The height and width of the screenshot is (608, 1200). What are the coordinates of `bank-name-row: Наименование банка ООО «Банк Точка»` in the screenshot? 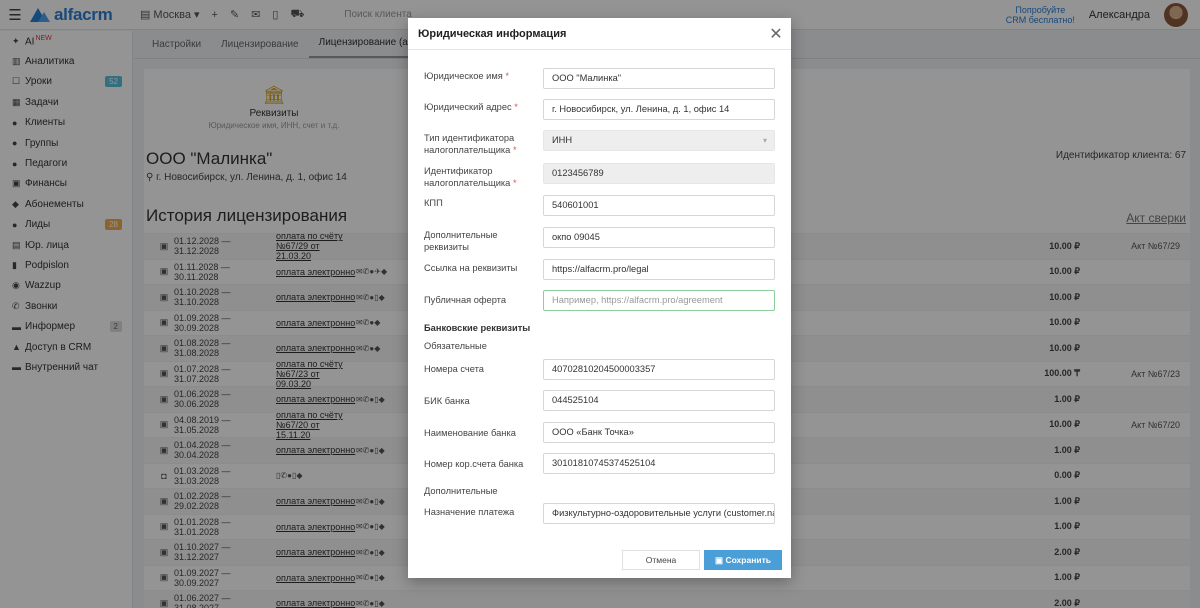 It's located at (599, 432).